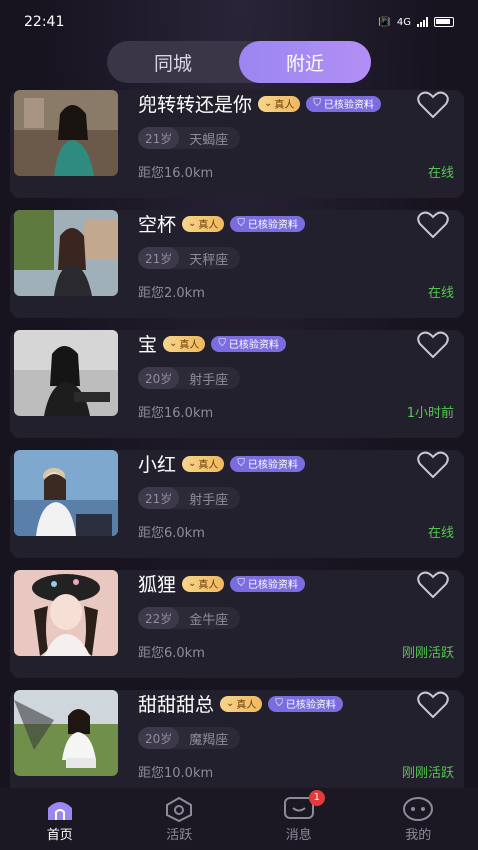  I want to click on online-status: 刚刚活跃, so click(427, 653).